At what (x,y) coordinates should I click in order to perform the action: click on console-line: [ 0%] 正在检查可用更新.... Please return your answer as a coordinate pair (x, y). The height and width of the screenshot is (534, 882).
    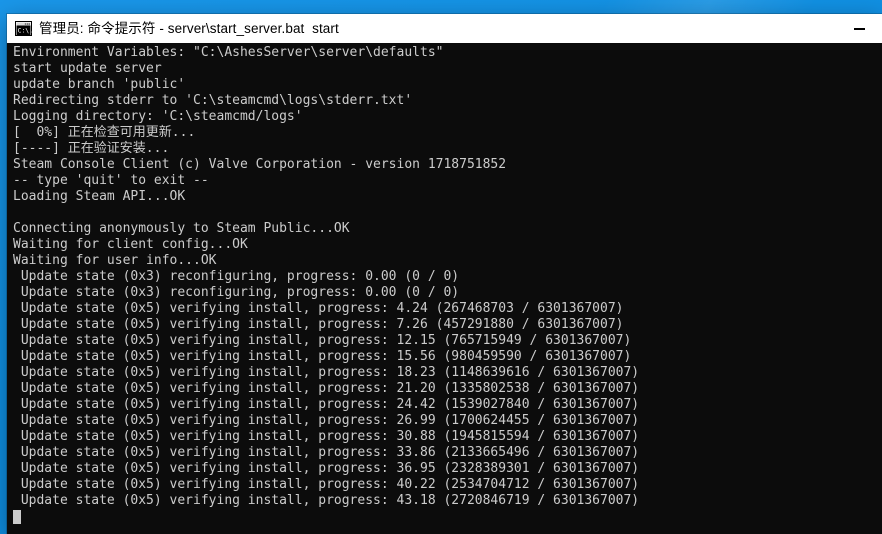
    Looking at the image, I should click on (104, 132).